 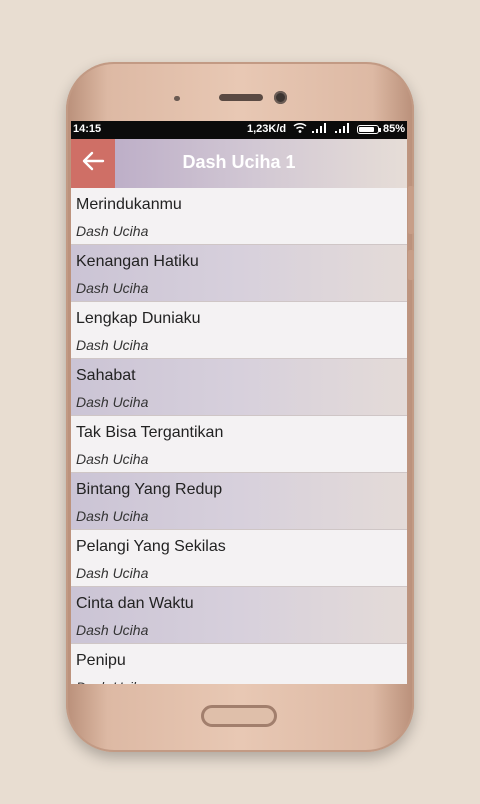 I want to click on front-camera, so click(x=280, y=97).